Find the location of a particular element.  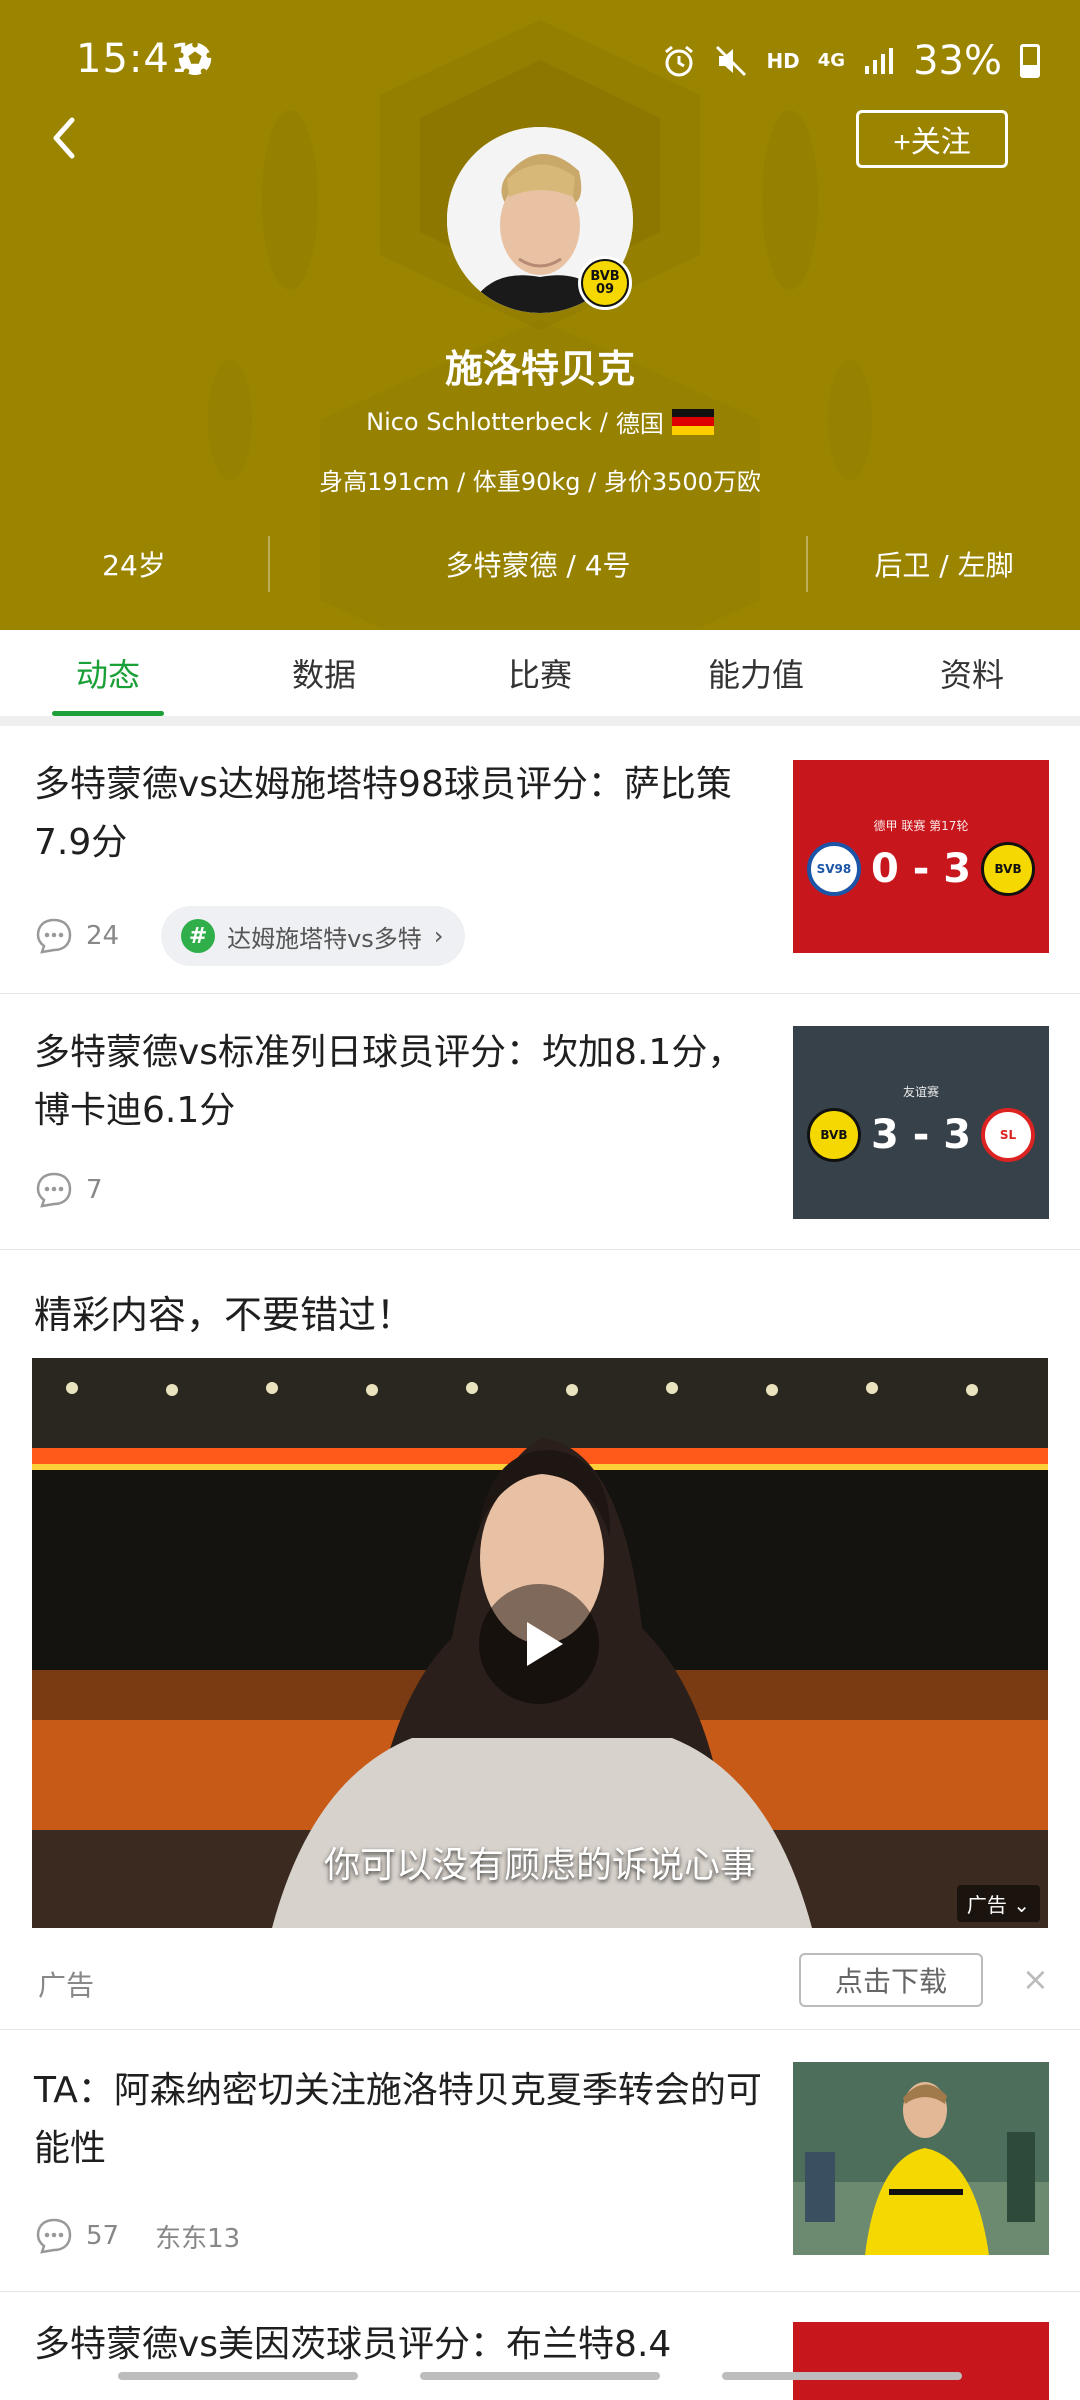

darmstadt-logo-icon: SV98 is located at coordinates (833, 869).